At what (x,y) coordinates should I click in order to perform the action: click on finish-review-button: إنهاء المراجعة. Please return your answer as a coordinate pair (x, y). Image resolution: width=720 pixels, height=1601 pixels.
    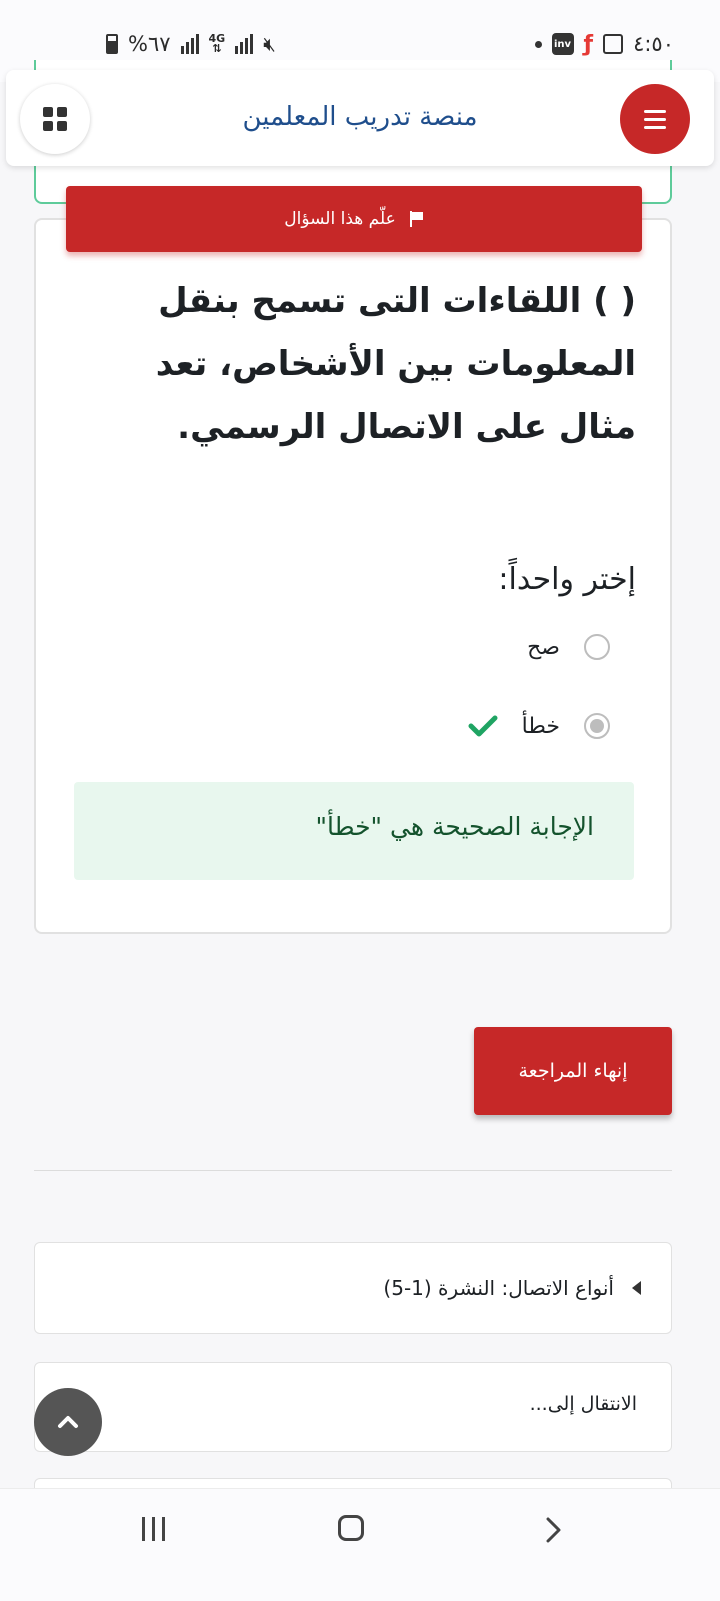
    Looking at the image, I should click on (573, 1071).